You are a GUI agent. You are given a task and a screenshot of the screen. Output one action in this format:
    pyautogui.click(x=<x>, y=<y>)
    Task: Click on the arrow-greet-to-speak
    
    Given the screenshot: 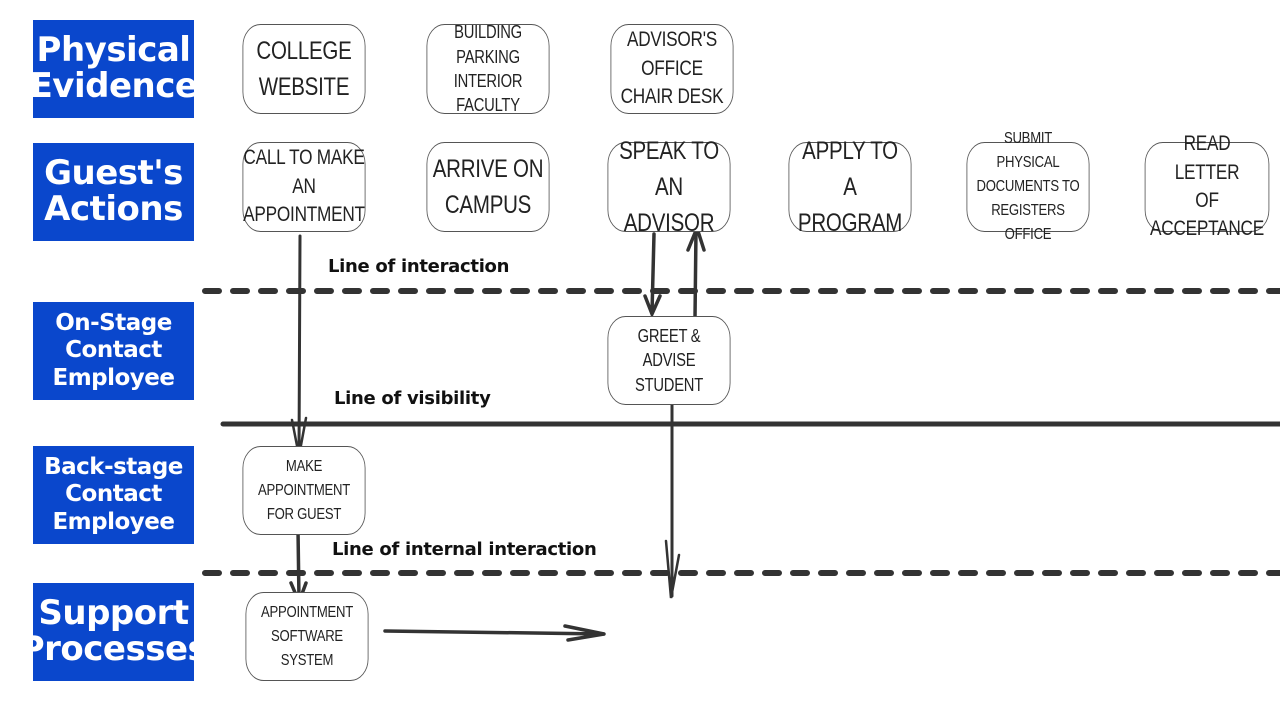 What is the action you would take?
    pyautogui.click(x=695, y=274)
    